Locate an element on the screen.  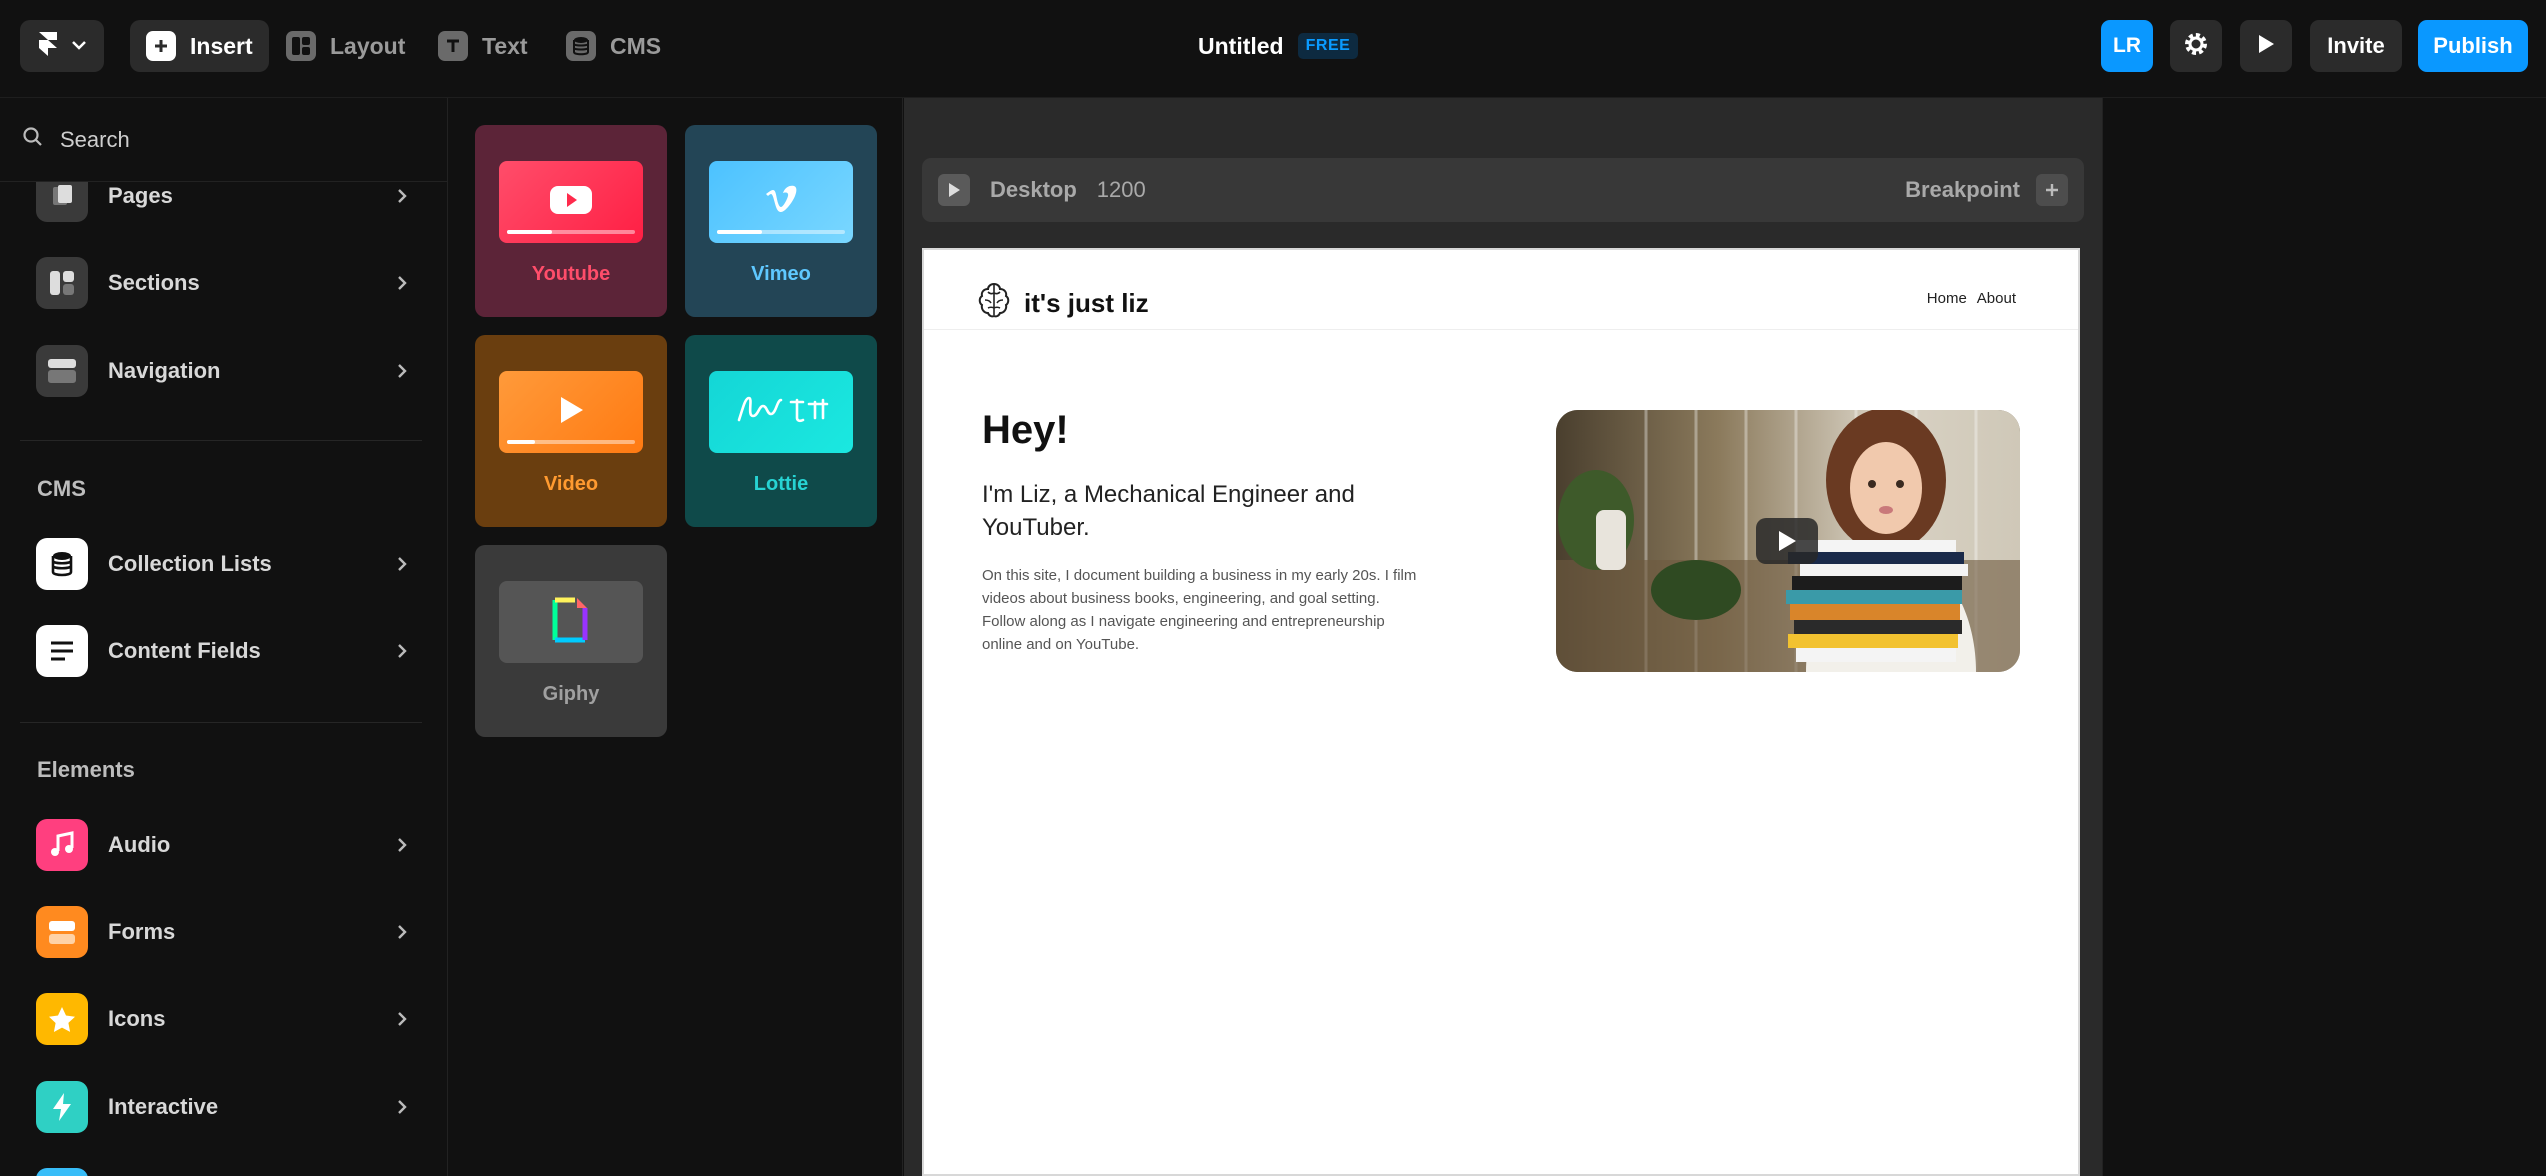
card-label: Lottie is located at coordinates (781, 484).